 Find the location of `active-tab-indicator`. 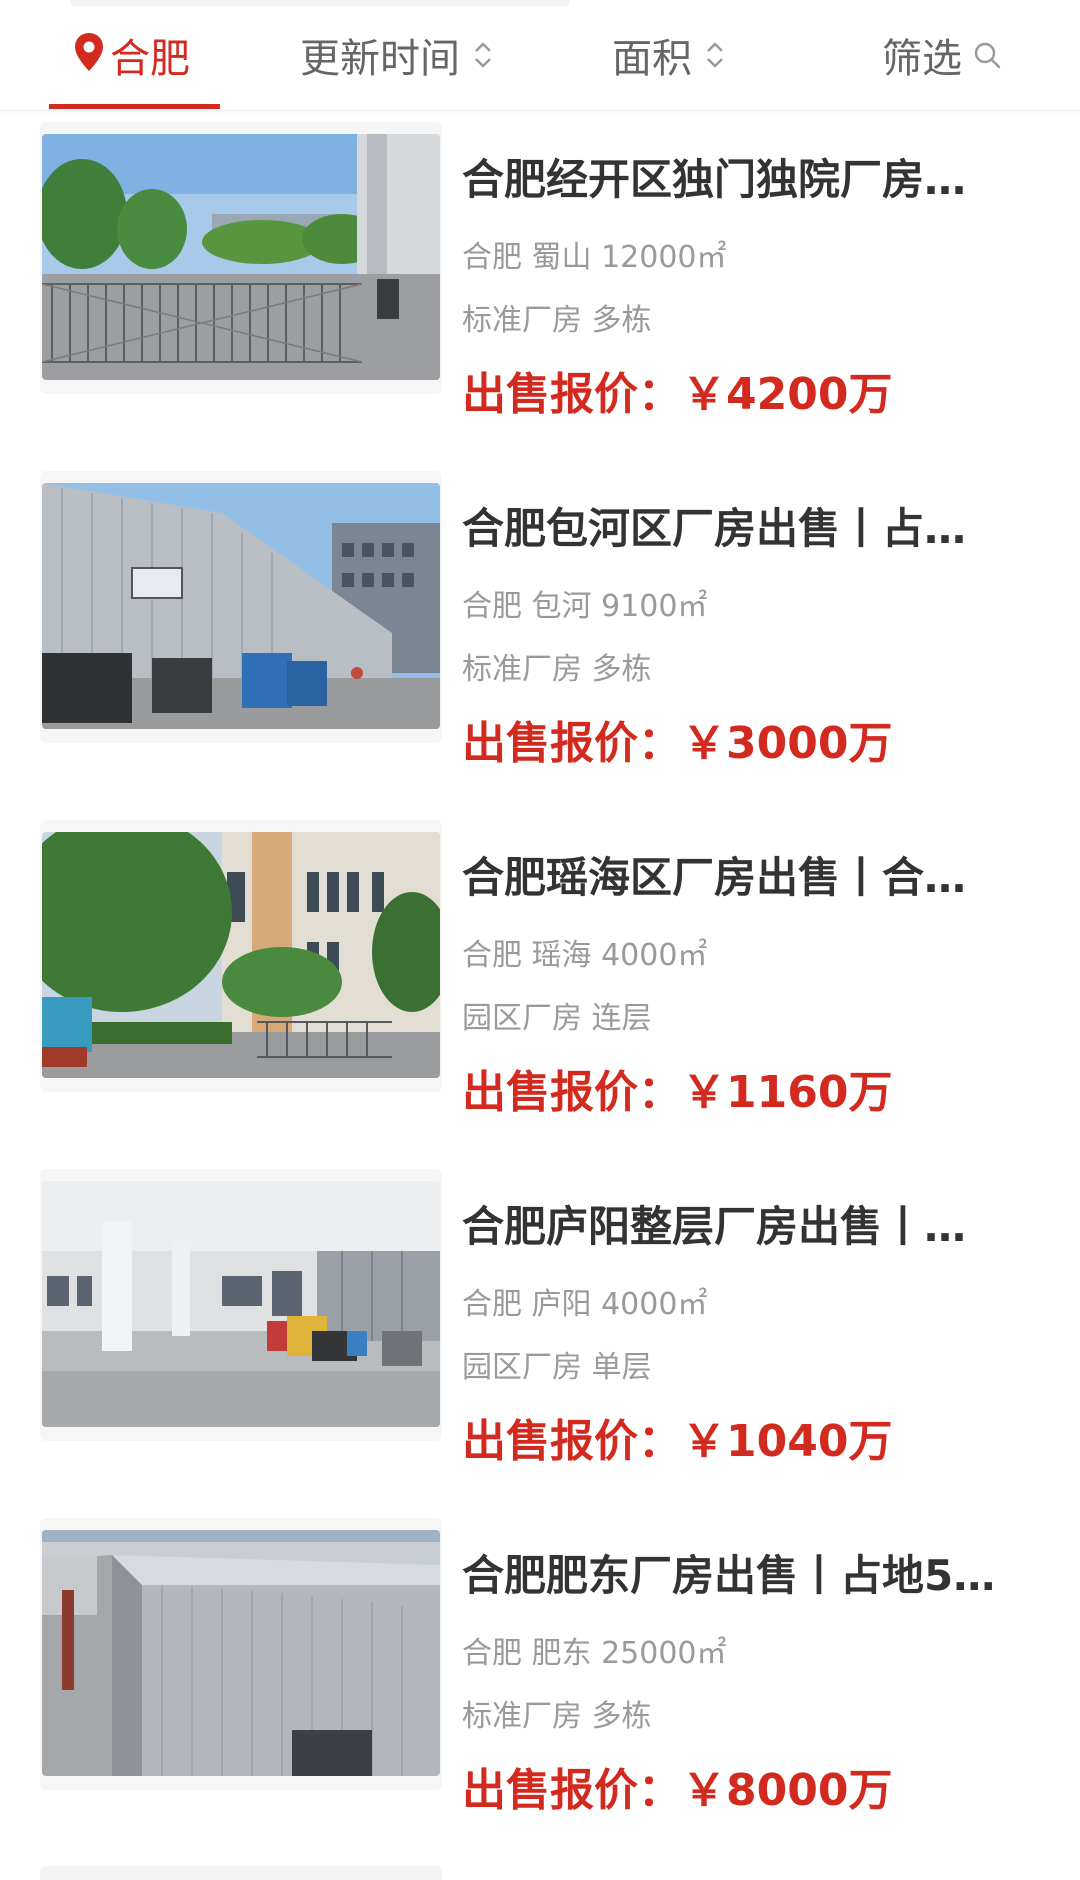

active-tab-indicator is located at coordinates (134, 106).